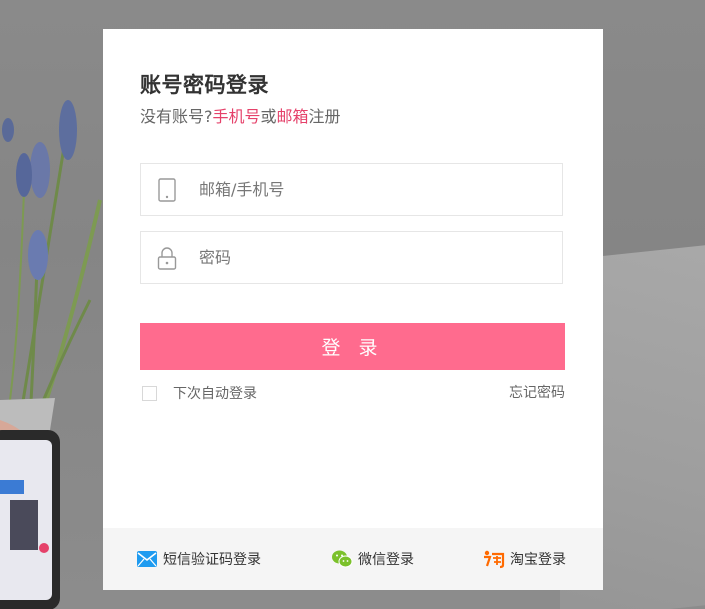 The width and height of the screenshot is (705, 609). I want to click on envelope-icon, so click(147, 559).